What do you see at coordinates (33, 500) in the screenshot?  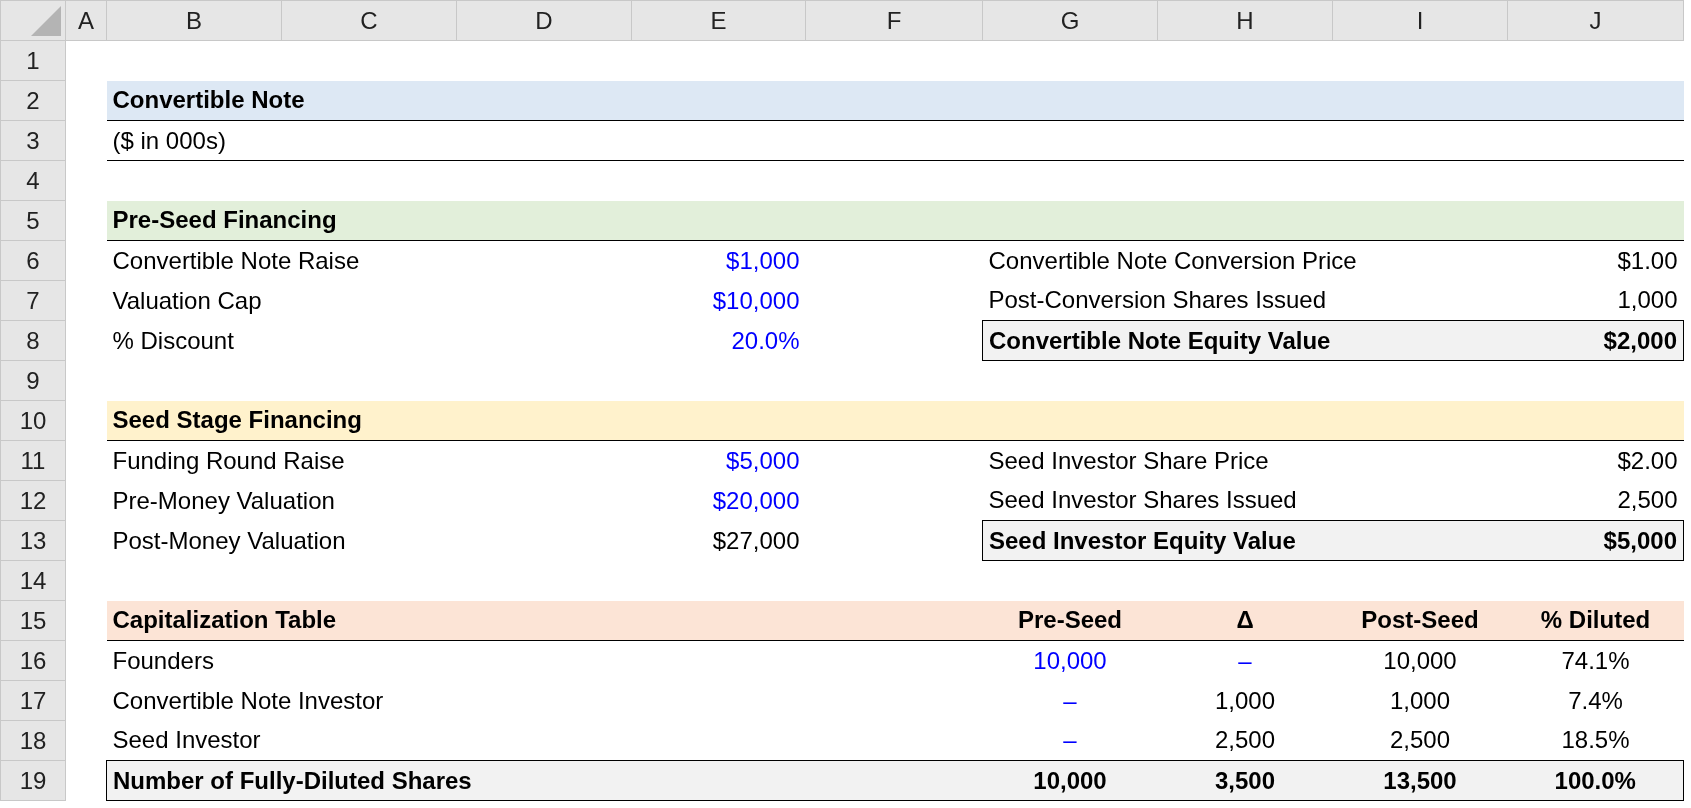 I see `row-number: 12` at bounding box center [33, 500].